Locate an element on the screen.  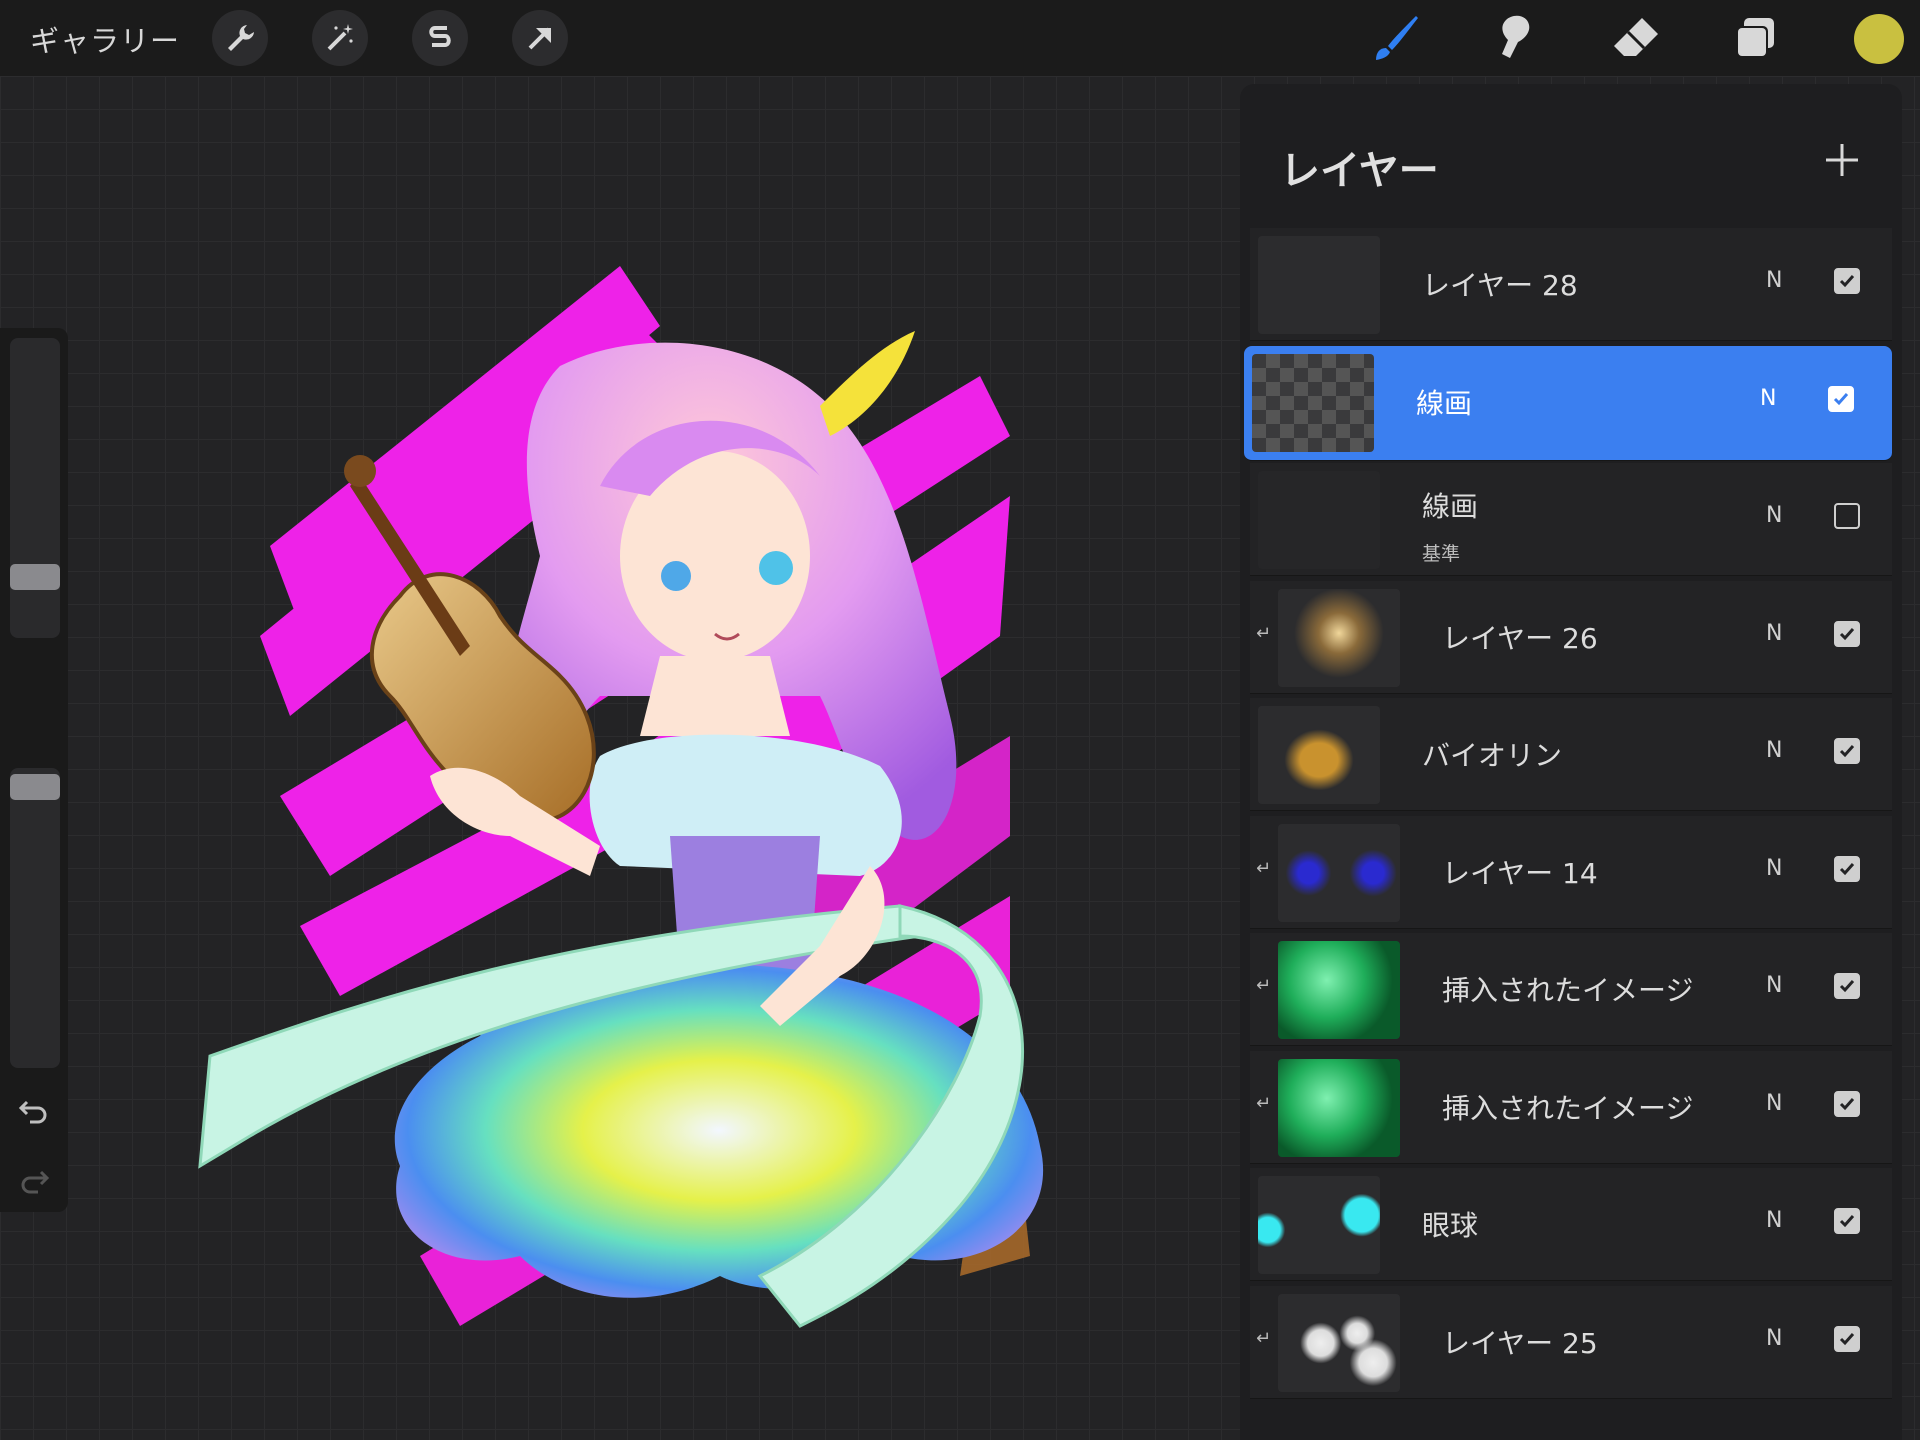
layers-panel-title: レイヤー is located at coordinates (1359, 171).